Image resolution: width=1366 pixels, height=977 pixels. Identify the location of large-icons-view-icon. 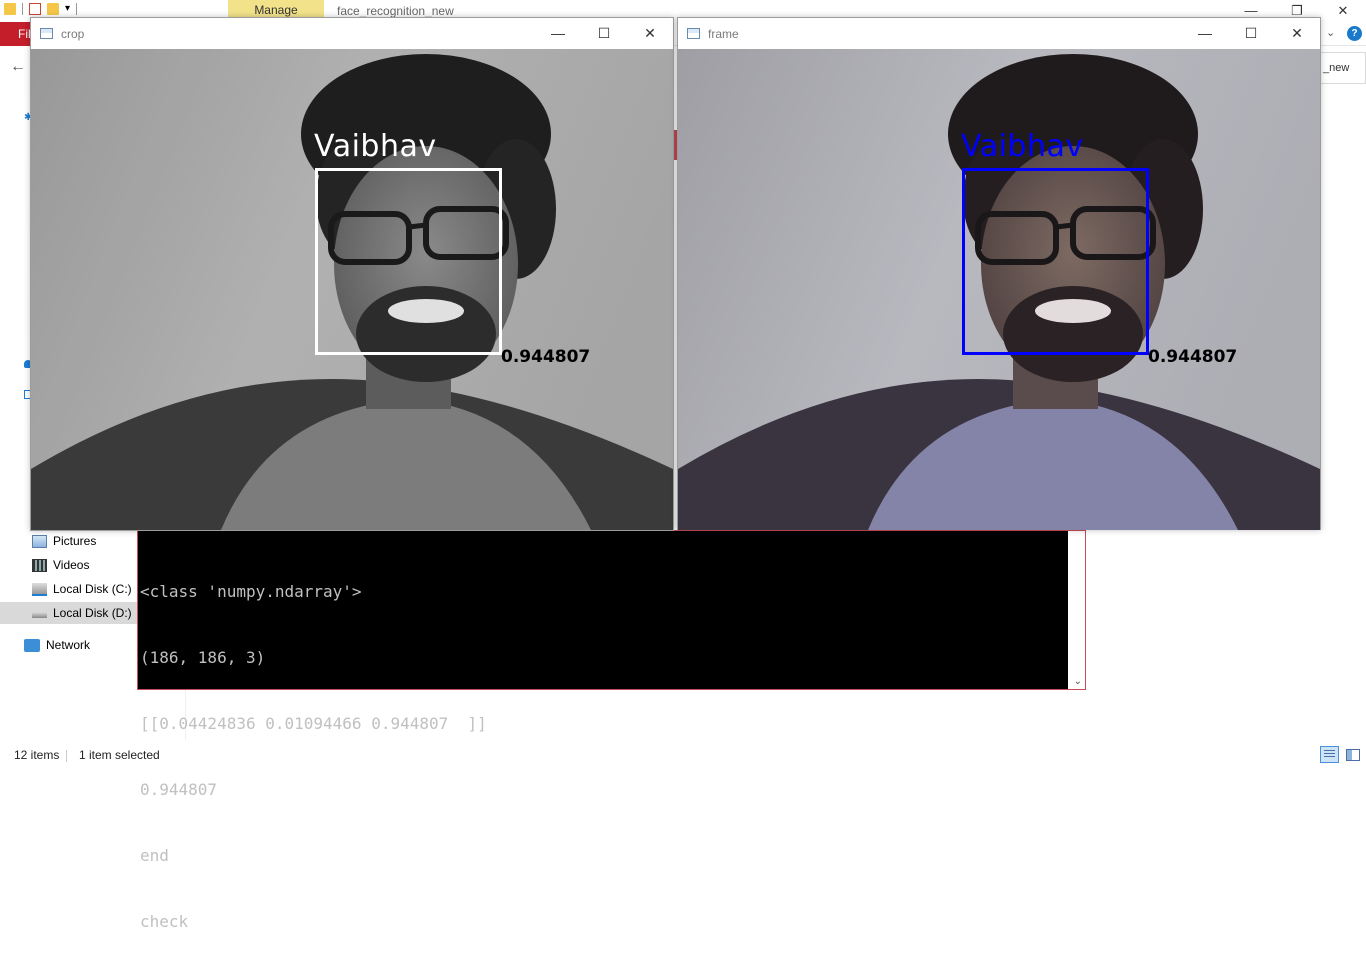
(1352, 754).